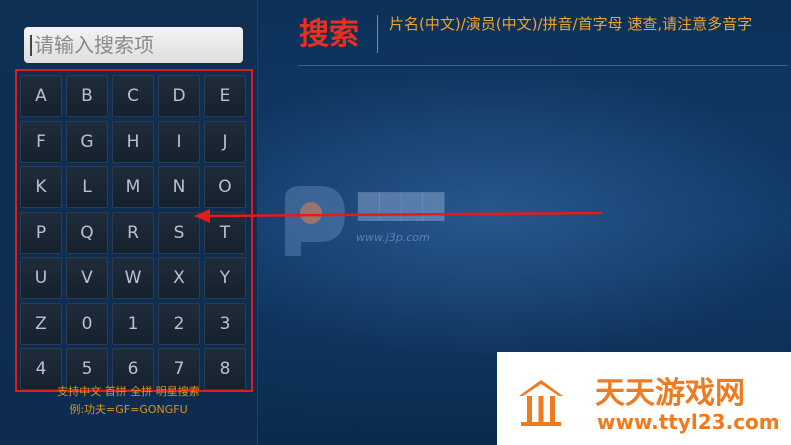 This screenshot has width=791, height=445. I want to click on key-z: Z, so click(41, 323).